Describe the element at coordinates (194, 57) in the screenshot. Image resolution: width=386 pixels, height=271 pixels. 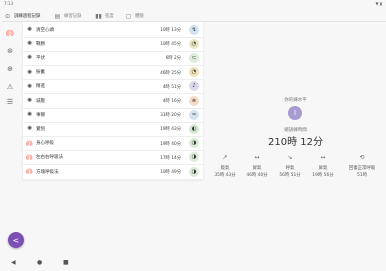
I see `progress-circle-icon: ⊂` at that location.